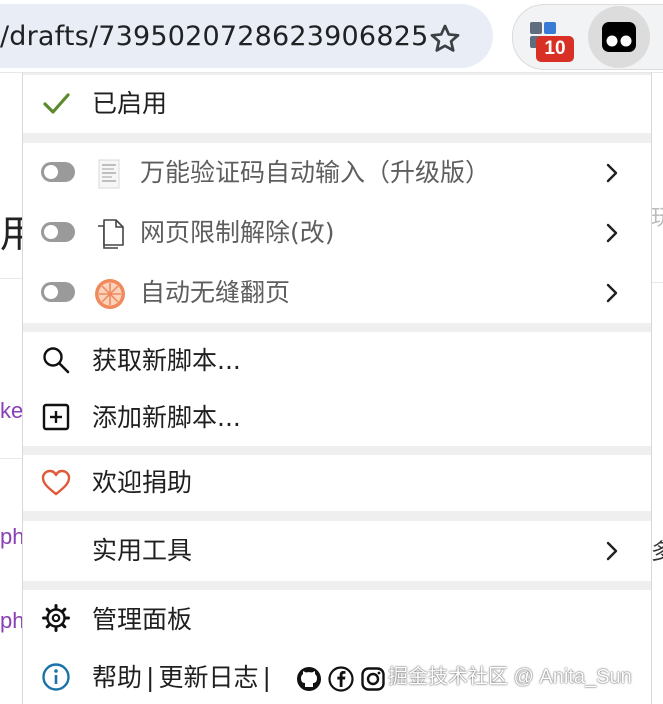  I want to click on script-row: 自动无缝翻页, so click(337, 293).